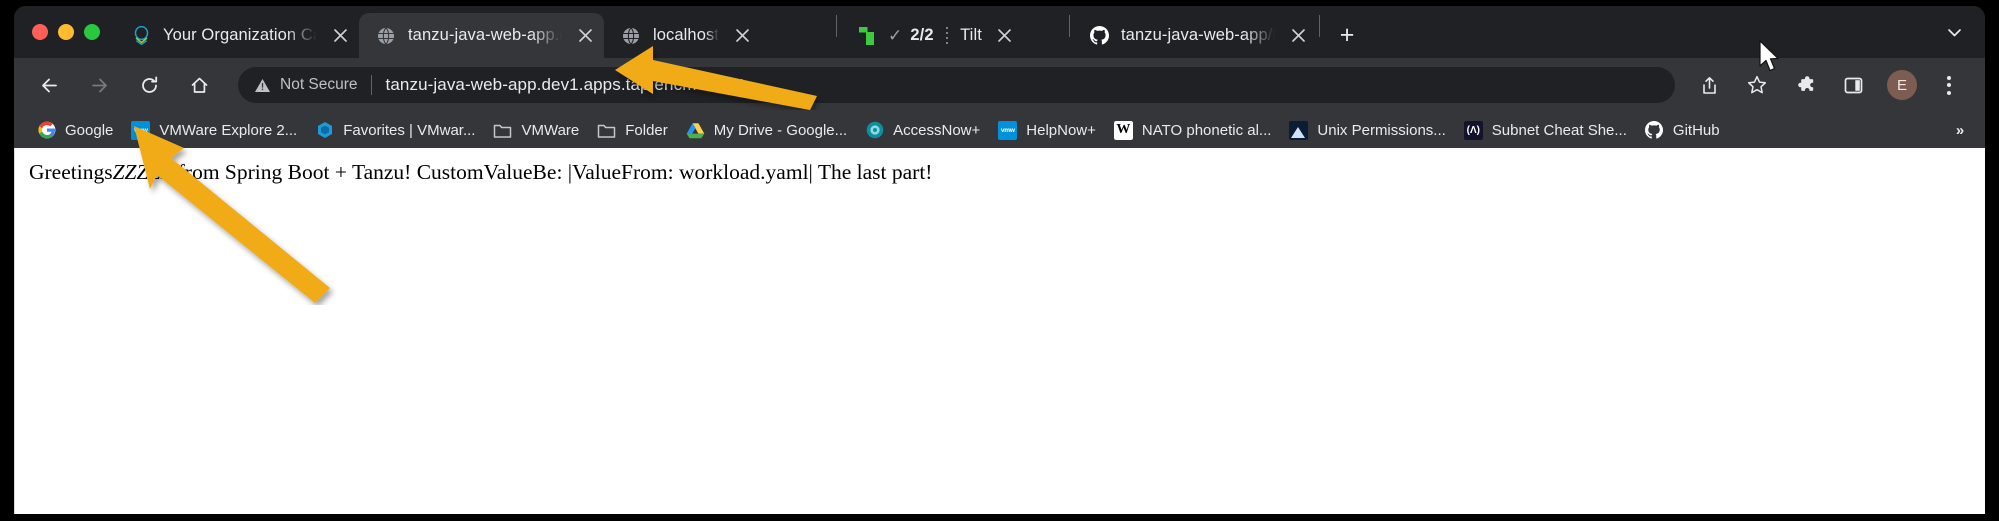  I want to click on tab-title: Tilt, so click(971, 35).